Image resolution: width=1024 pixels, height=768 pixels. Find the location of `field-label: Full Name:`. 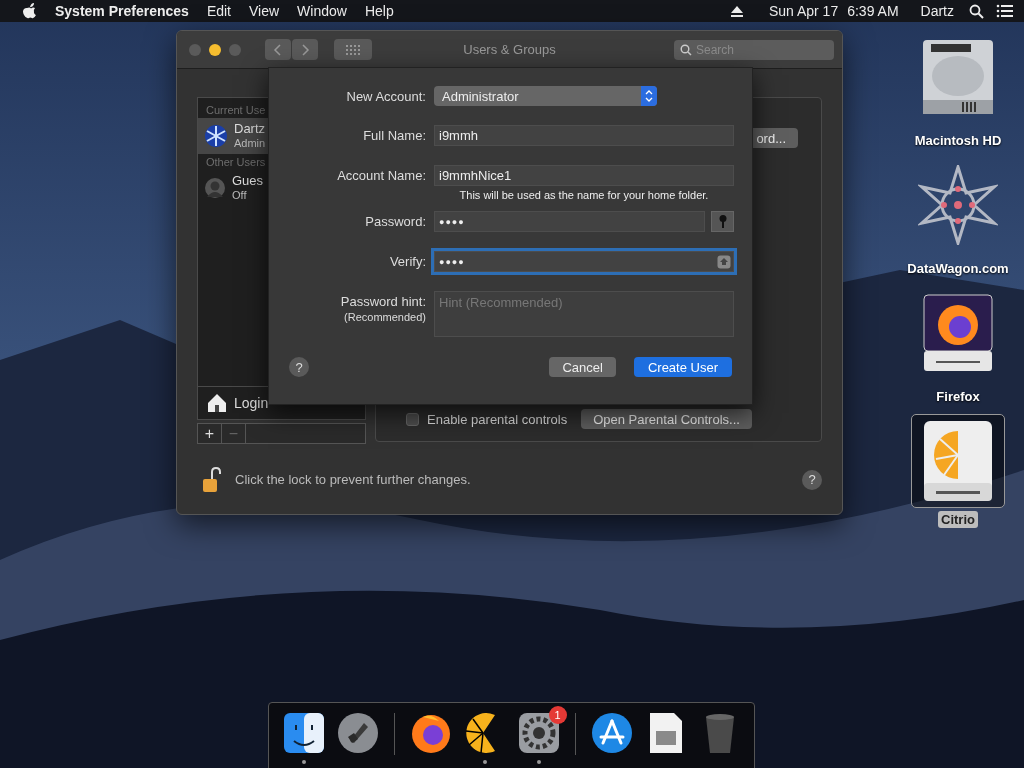

field-label: Full Name: is located at coordinates (394, 135).